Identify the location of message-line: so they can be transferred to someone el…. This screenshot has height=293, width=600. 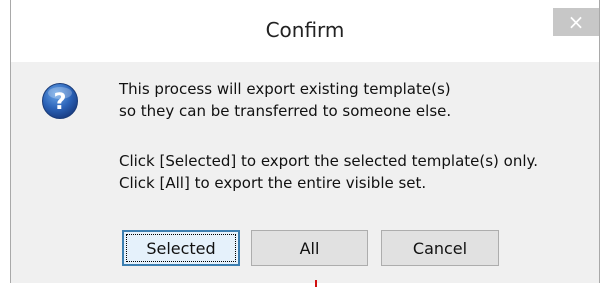
(285, 111).